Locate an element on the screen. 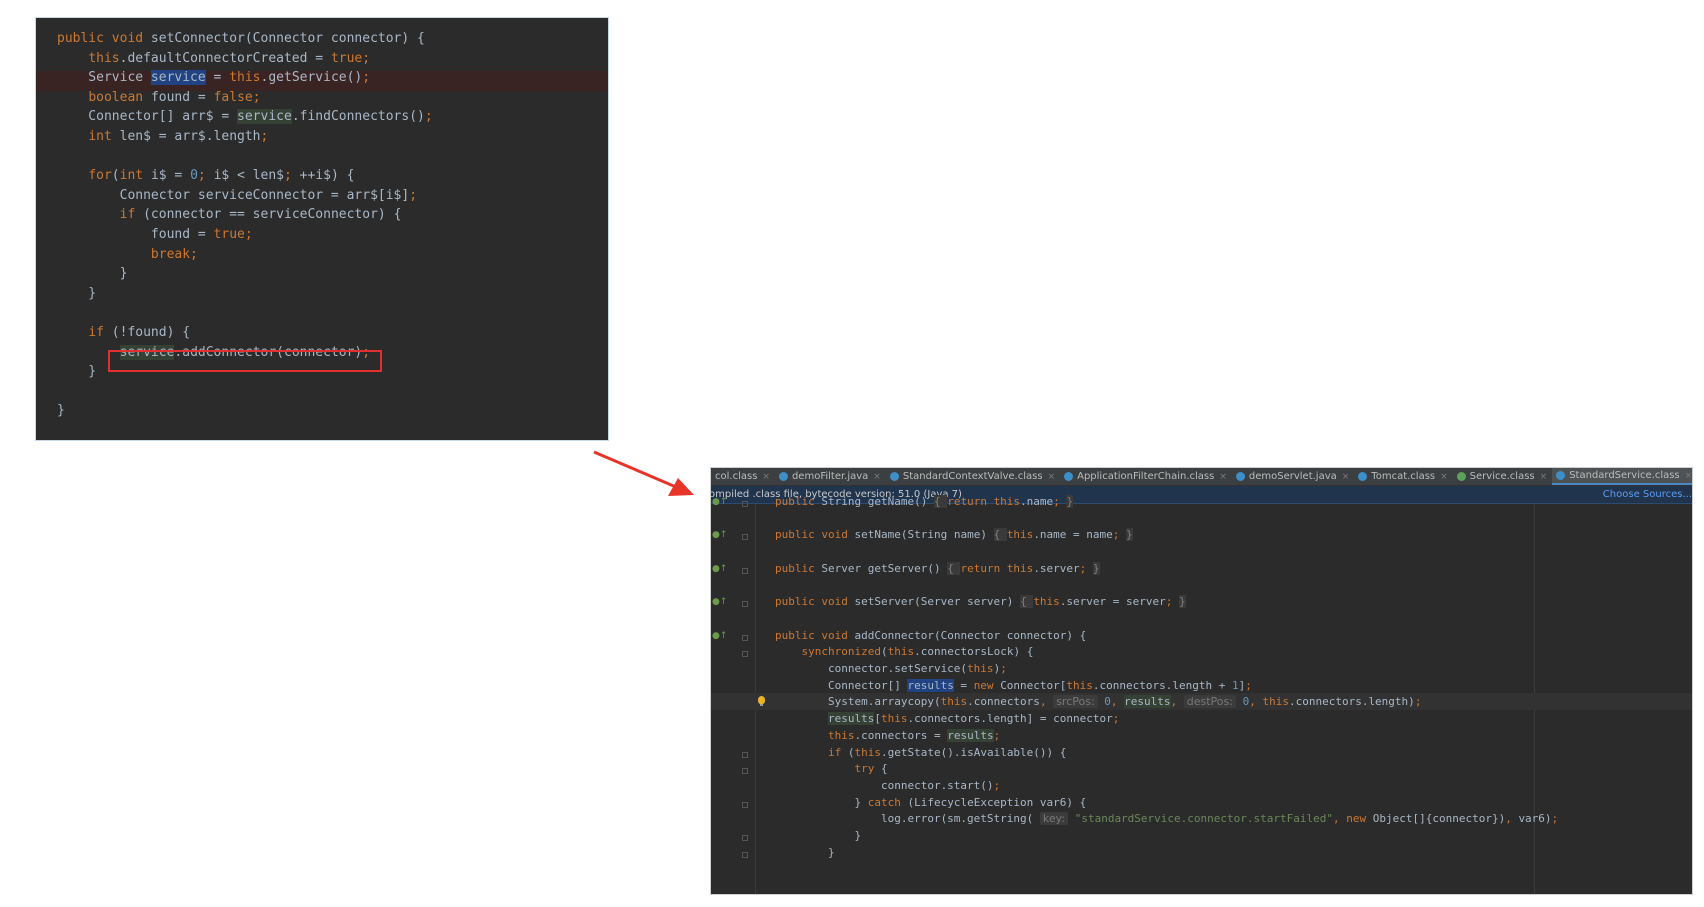  code-token: } is located at coordinates (1182, 602).